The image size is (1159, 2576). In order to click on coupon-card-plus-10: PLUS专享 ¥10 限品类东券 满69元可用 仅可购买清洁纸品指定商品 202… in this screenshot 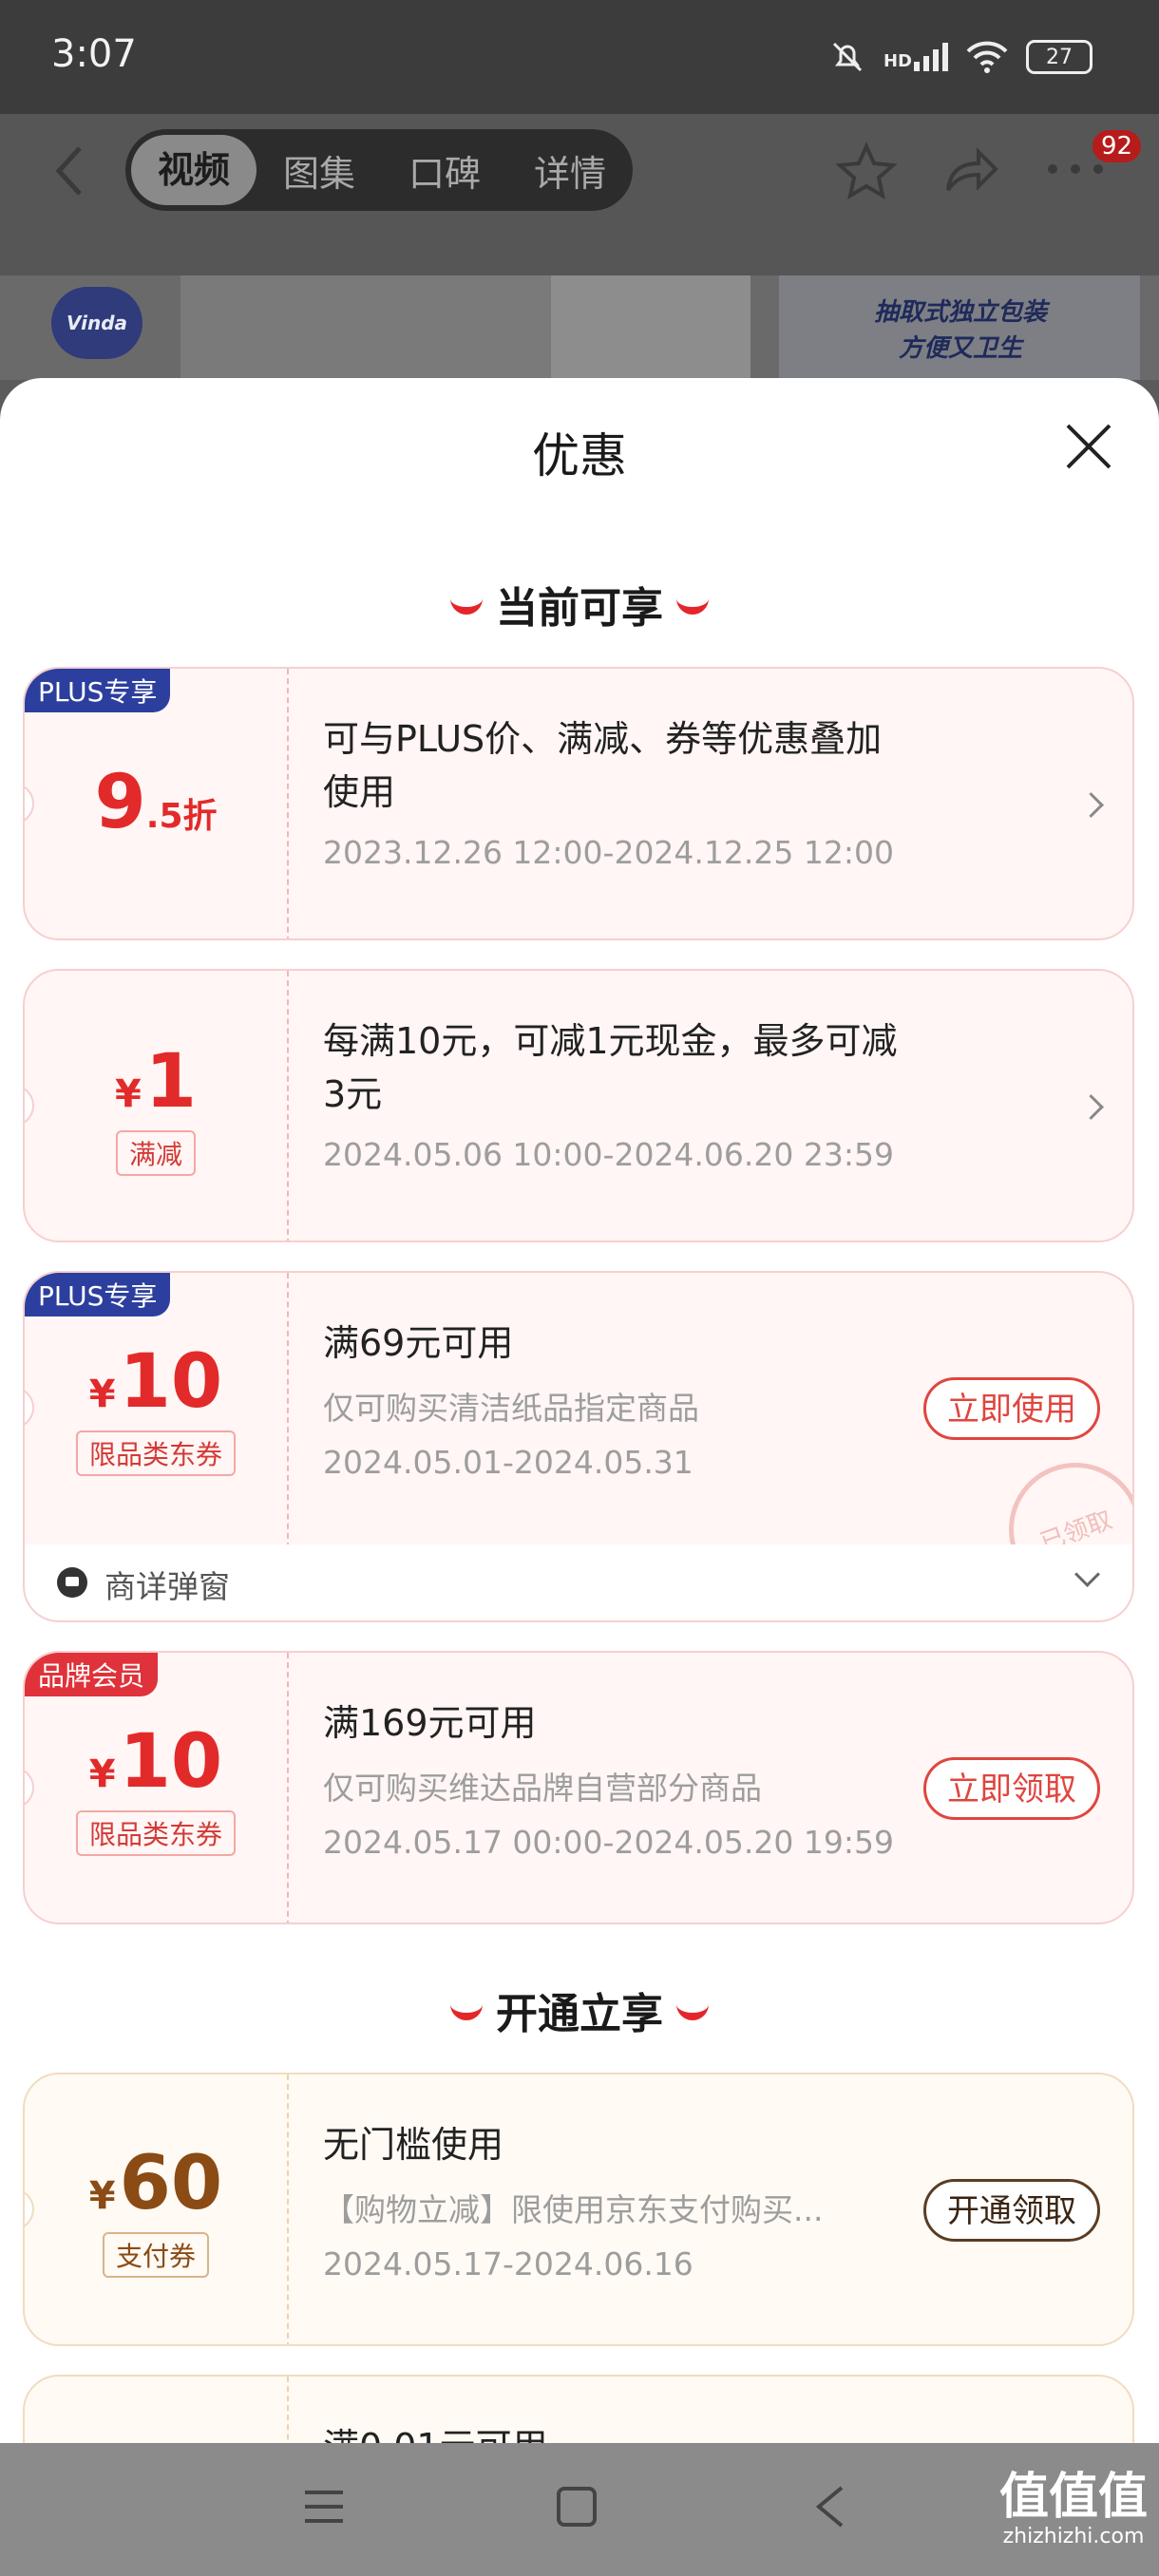, I will do `click(578, 1408)`.